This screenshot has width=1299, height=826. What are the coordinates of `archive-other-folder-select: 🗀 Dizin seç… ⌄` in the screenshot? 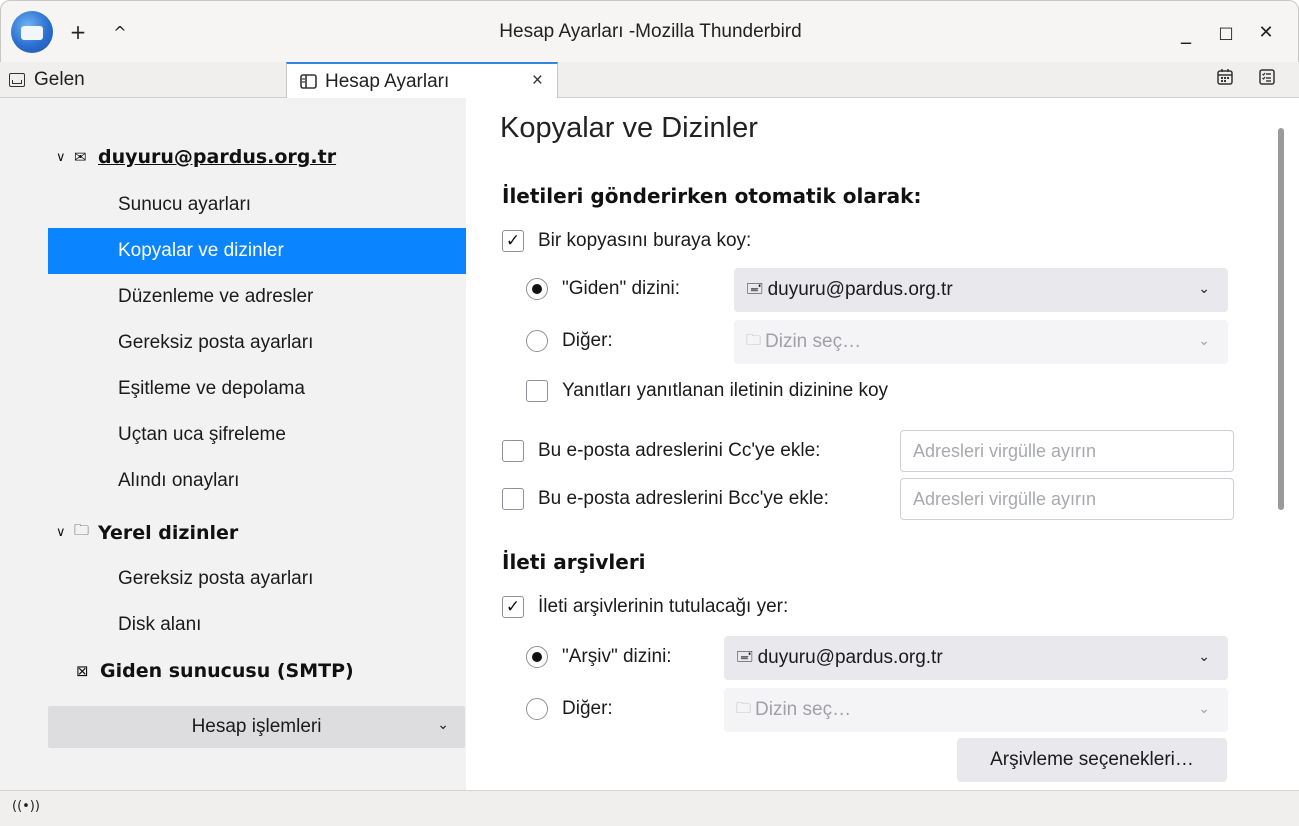 It's located at (976, 710).